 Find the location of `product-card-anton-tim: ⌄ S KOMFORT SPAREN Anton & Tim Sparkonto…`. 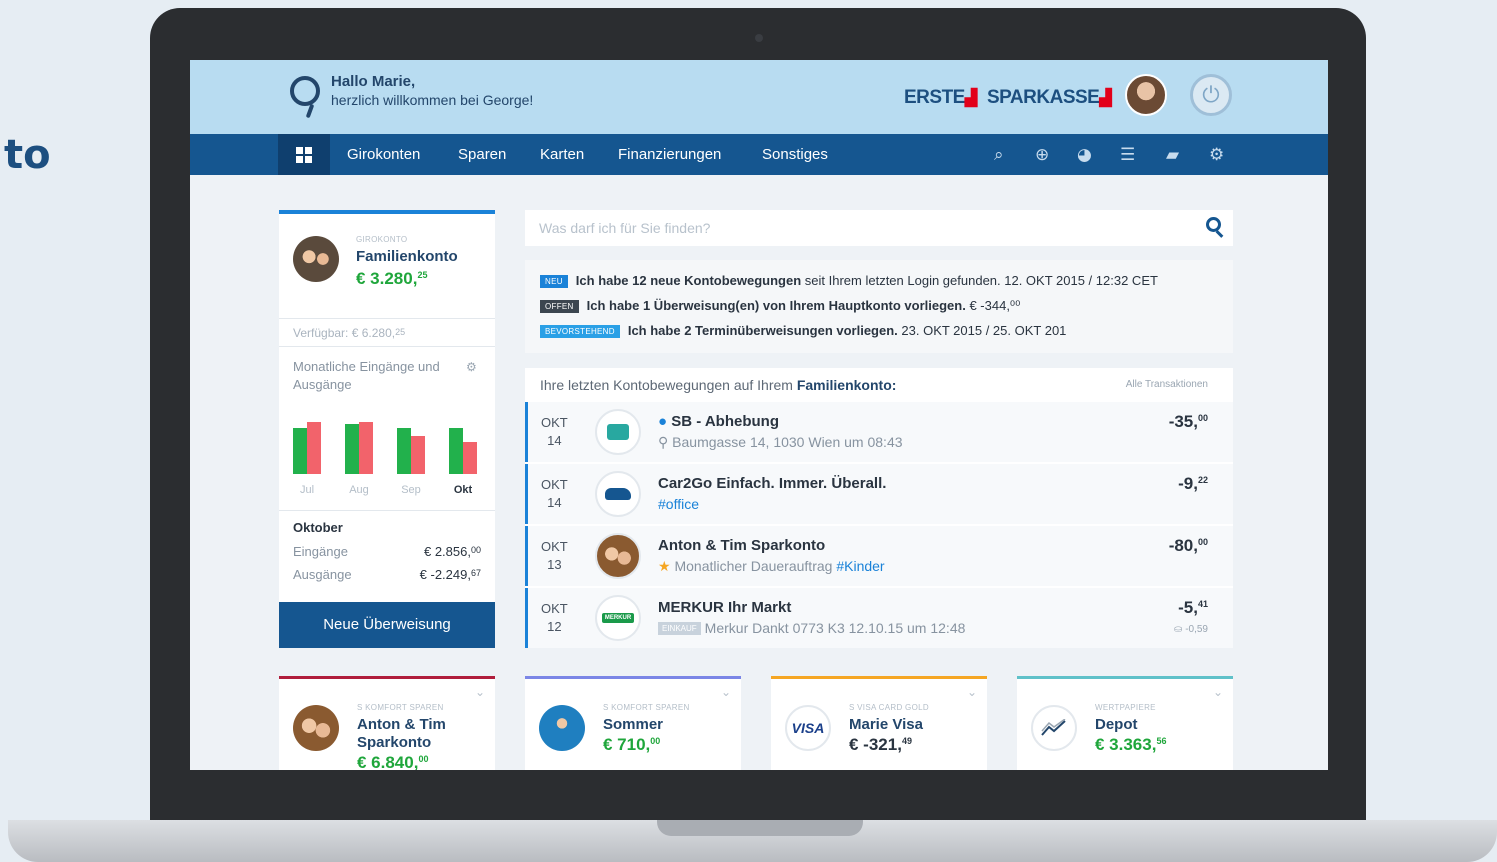

product-card-anton-tim: ⌄ S KOMFORT SPAREN Anton & Tim Sparkonto… is located at coordinates (387, 723).